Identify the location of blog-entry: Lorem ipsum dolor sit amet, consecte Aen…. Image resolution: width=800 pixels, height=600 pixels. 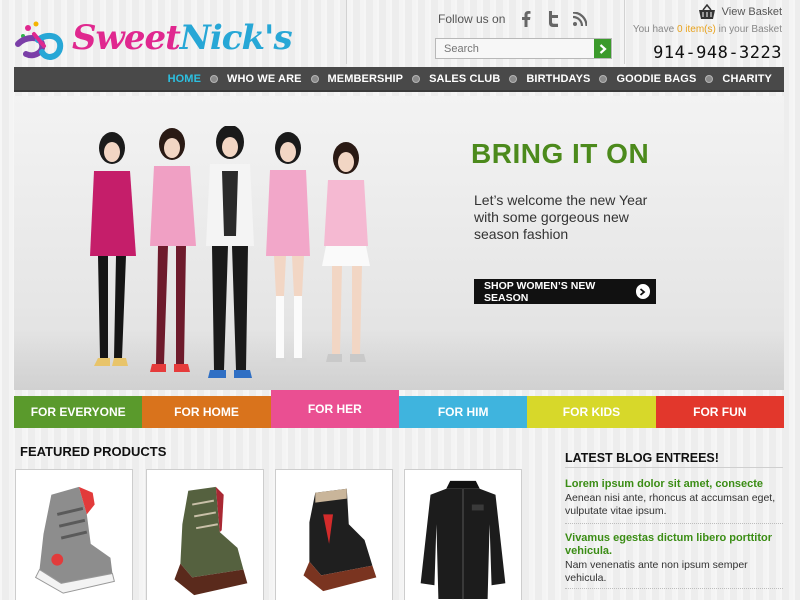
(674, 498).